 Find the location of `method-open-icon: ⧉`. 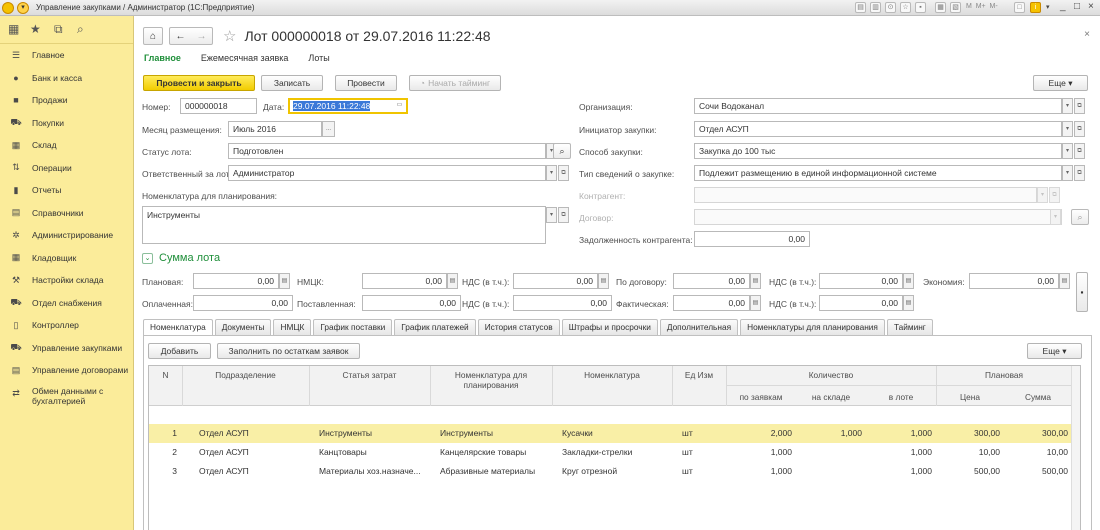

method-open-icon: ⧉ is located at coordinates (1079, 151).